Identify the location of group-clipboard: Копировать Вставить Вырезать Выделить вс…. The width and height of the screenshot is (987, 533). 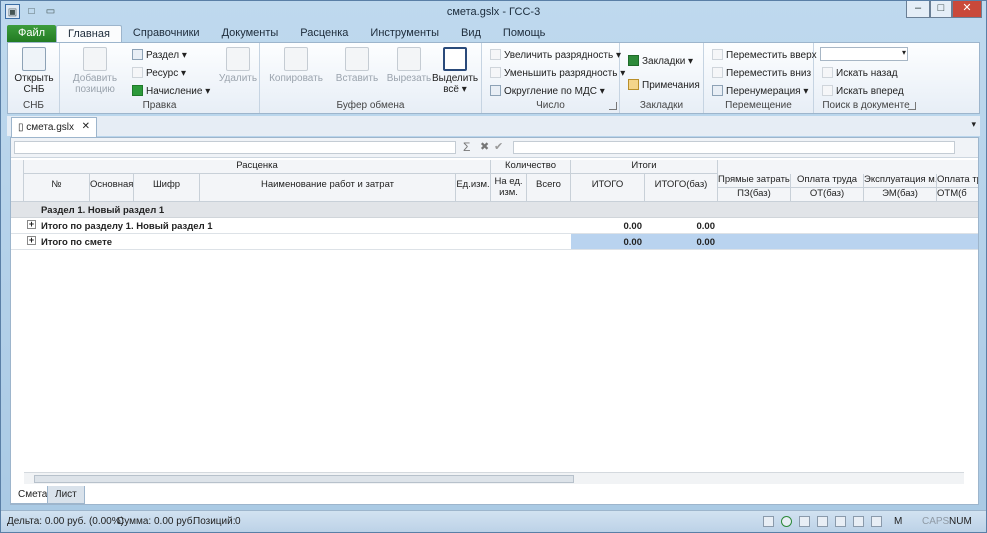
(371, 78).